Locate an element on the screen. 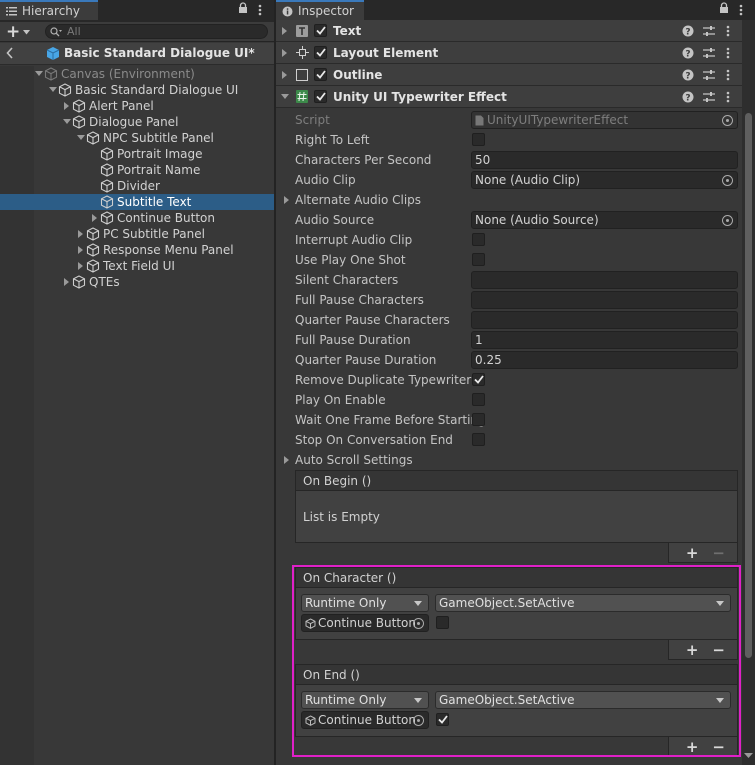 The width and height of the screenshot is (755, 765). text-field: 50 is located at coordinates (604, 160).